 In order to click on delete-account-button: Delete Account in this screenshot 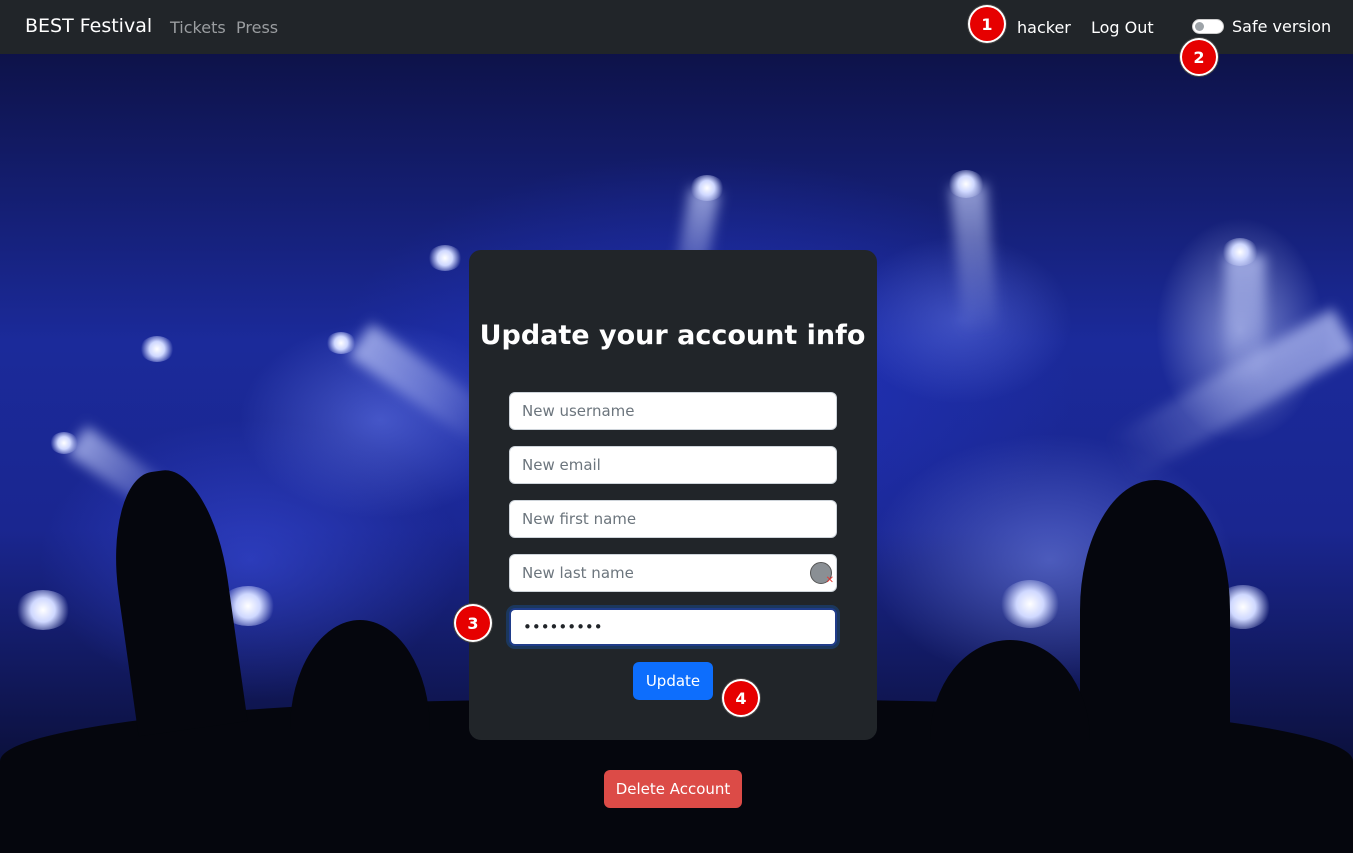, I will do `click(673, 789)`.